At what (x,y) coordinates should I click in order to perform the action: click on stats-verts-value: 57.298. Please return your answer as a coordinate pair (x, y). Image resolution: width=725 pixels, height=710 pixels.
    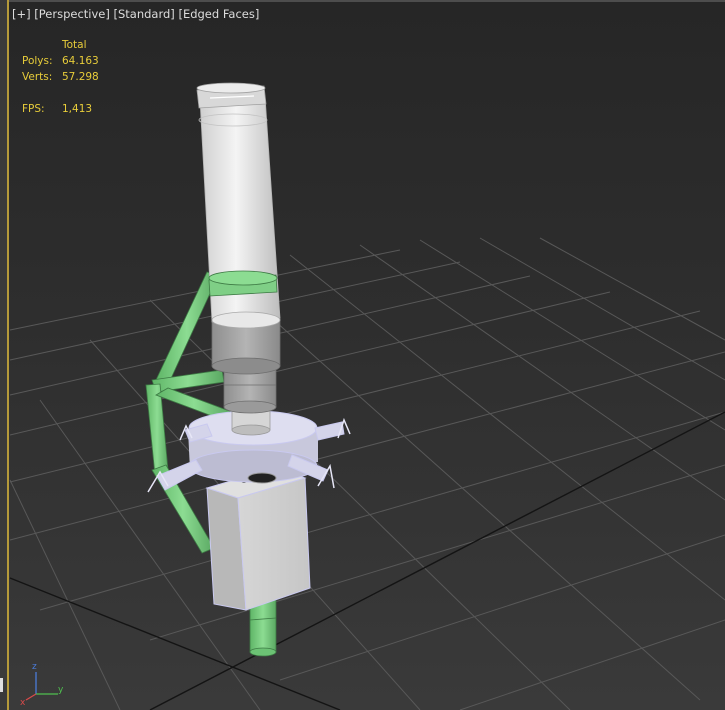
    Looking at the image, I should click on (80, 77).